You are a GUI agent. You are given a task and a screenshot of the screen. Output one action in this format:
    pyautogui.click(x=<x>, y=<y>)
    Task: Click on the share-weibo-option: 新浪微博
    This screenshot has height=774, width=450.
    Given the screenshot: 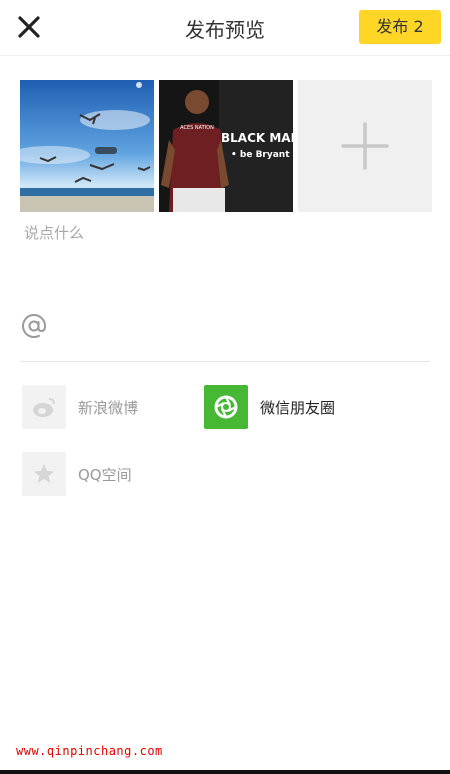 What is the action you would take?
    pyautogui.click(x=97, y=407)
    